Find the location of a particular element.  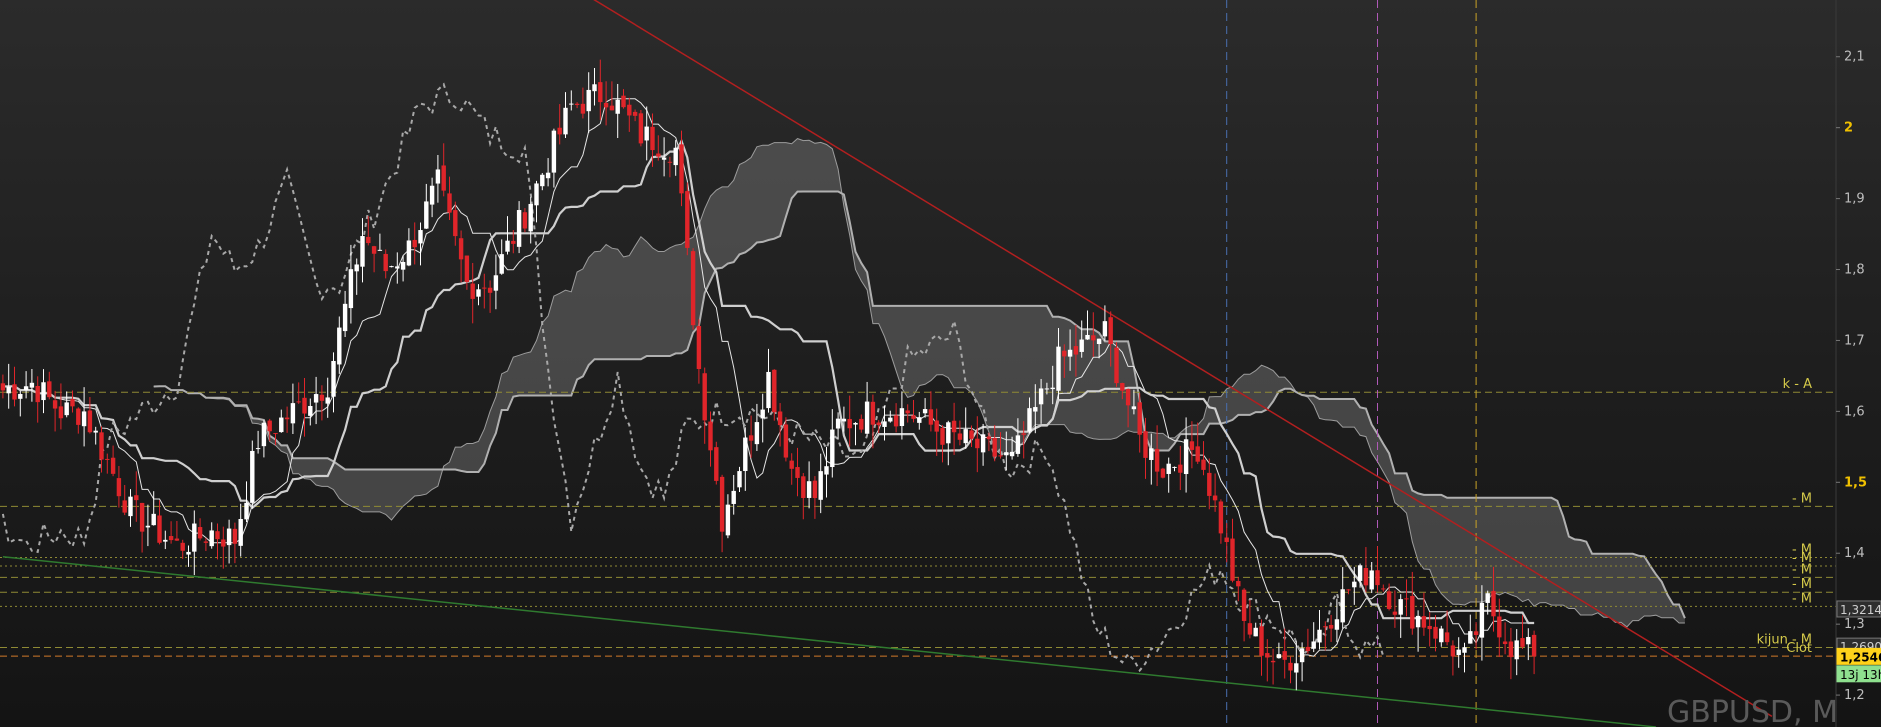

price-tag-0: 1,3214 is located at coordinates (1858, 609).